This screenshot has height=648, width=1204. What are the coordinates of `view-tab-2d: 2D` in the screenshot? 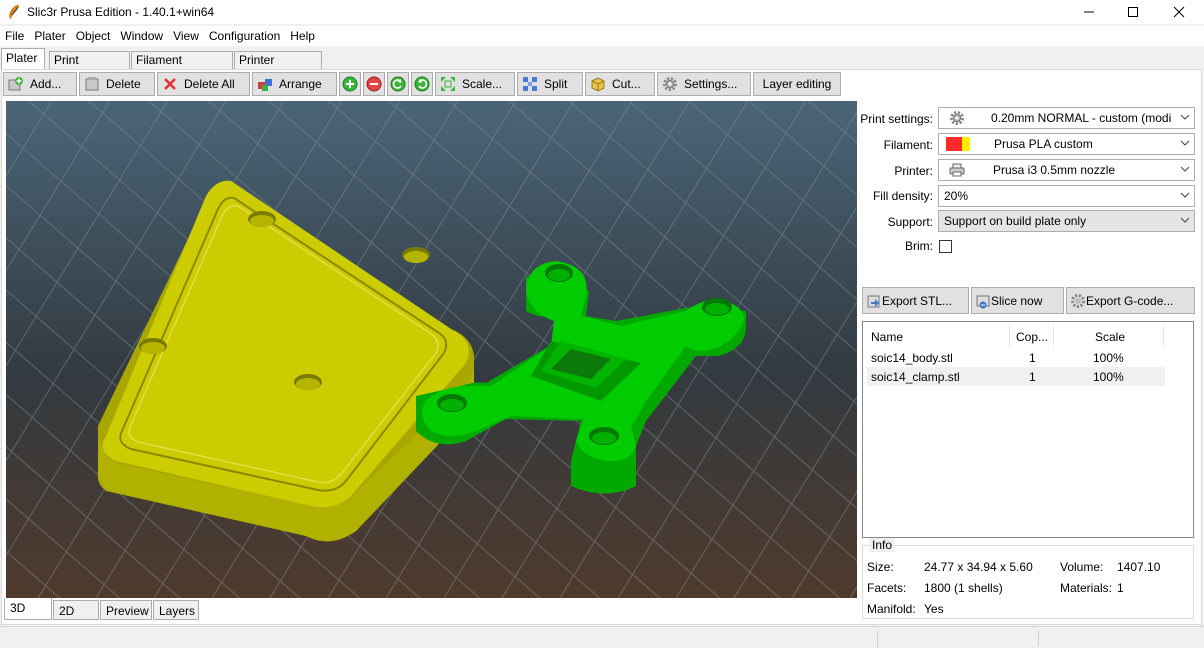 It's located at (76, 610).